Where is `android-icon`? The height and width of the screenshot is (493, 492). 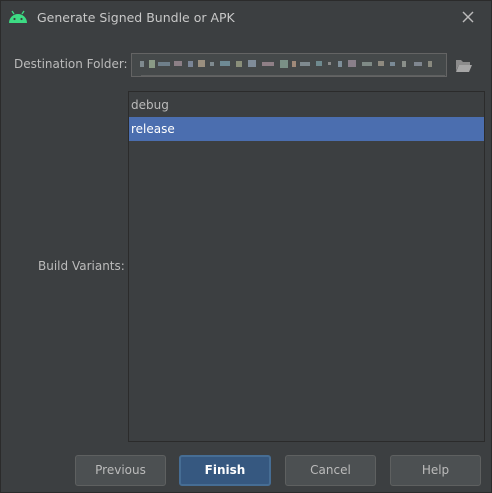
android-icon is located at coordinates (18, 16).